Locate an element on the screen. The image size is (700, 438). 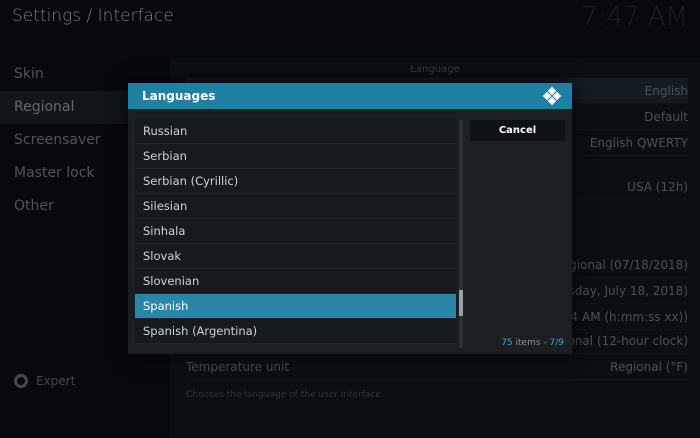
scrollbar-thumb is located at coordinates (461, 303).